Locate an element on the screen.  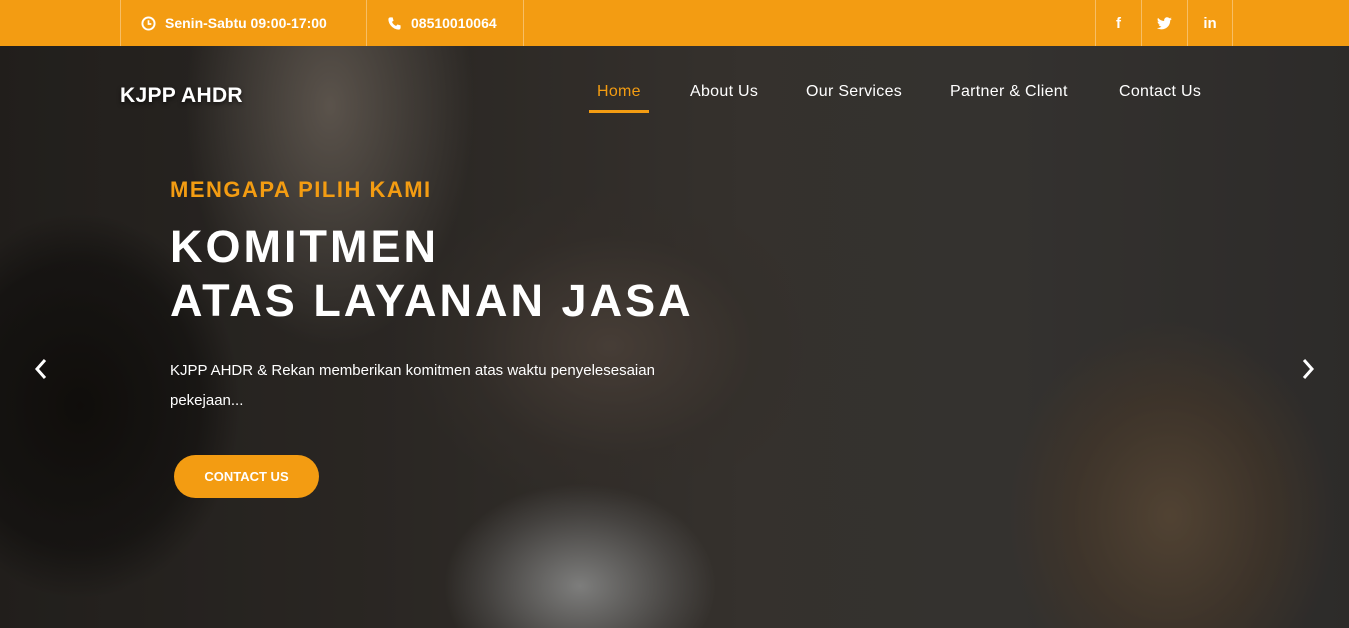
top-bar: Senin-Sabtu 09:00-17:00 08510010064 f in is located at coordinates (674, 23).